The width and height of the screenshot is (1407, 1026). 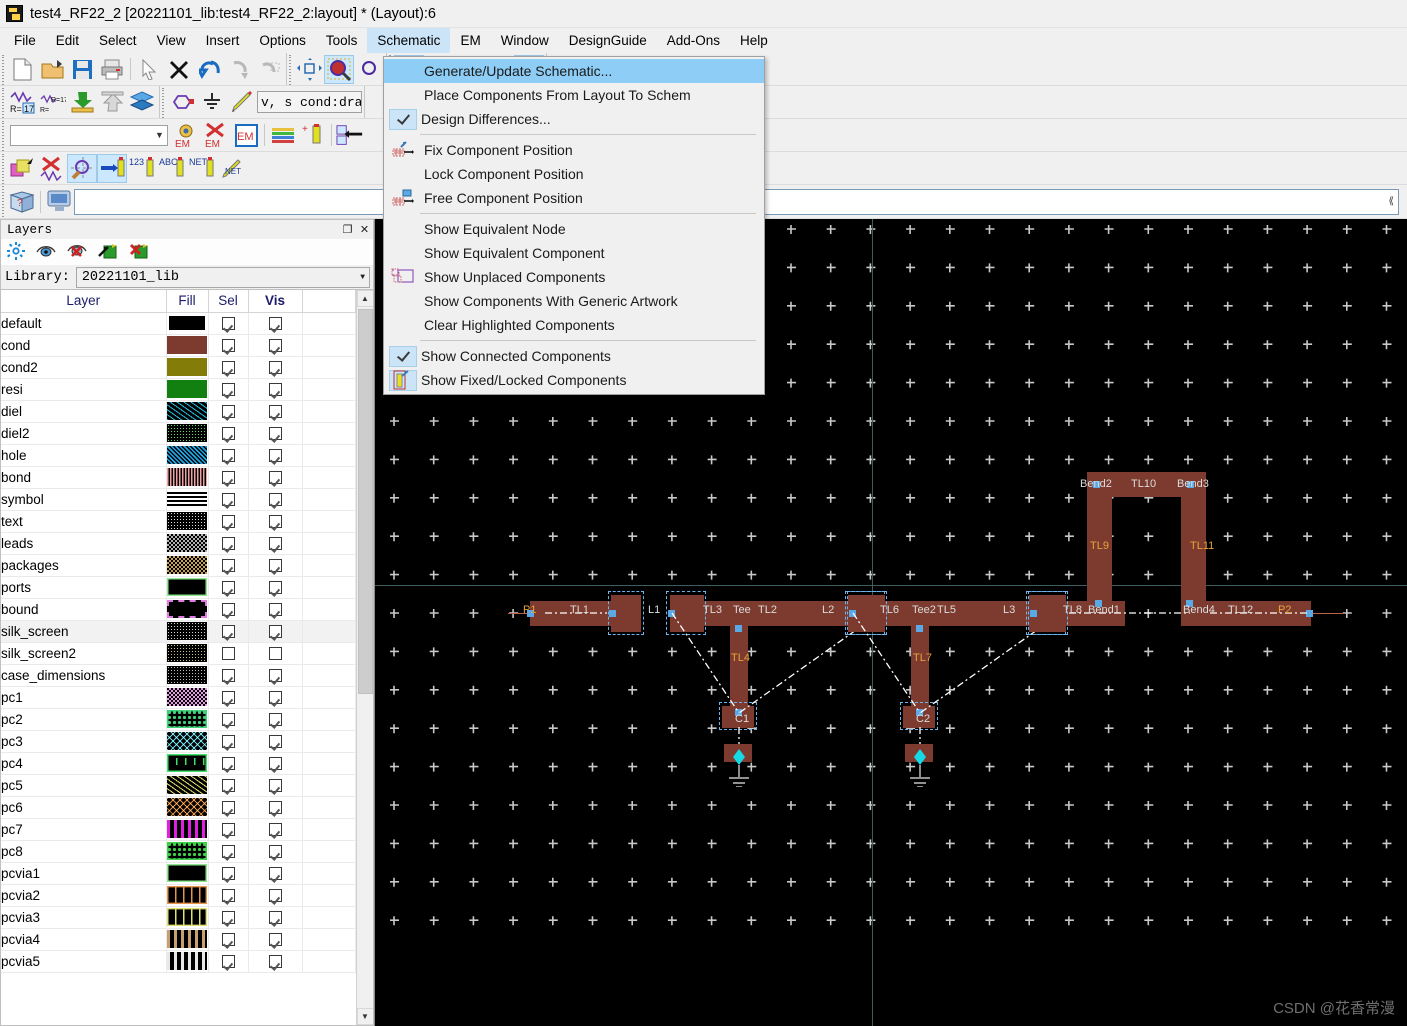 I want to click on zoom-in-button, so click(x=369, y=69).